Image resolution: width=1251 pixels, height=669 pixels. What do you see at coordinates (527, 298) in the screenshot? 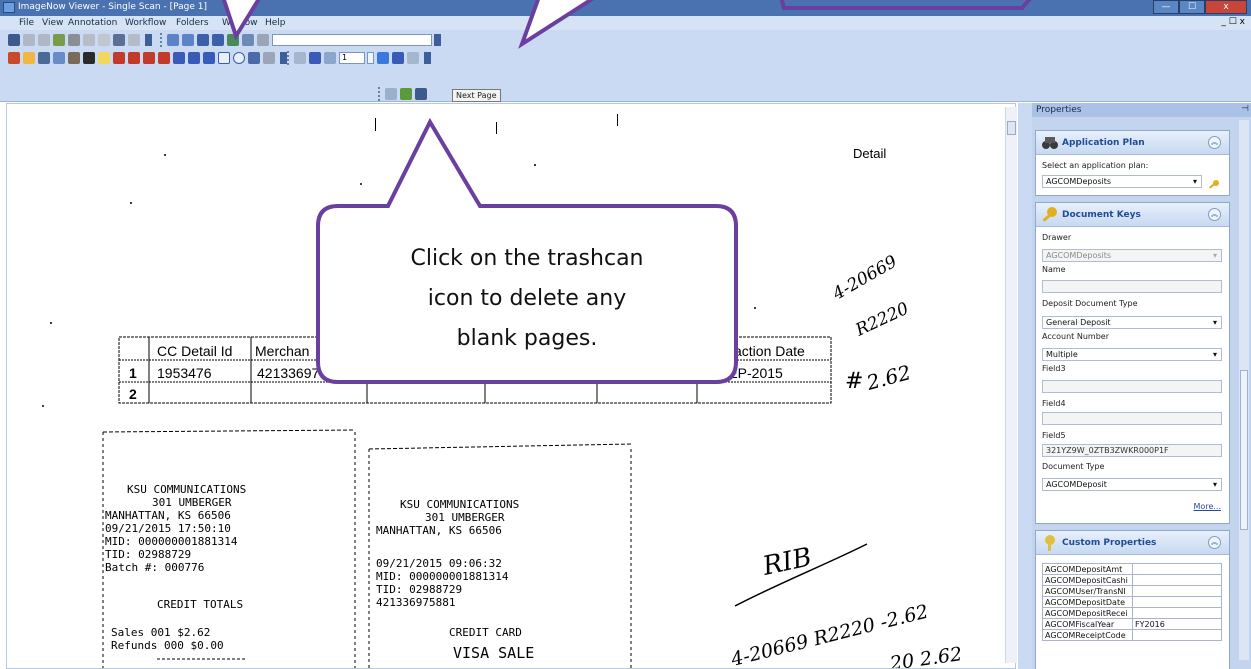
I see `callout-line-2: icon to delete any` at bounding box center [527, 298].